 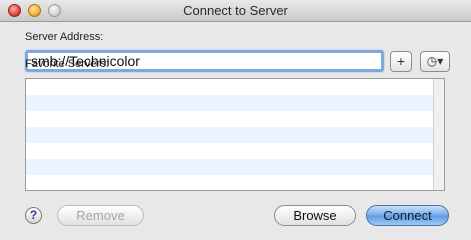 What do you see at coordinates (33, 215) in the screenshot?
I see `help-button: ?` at bounding box center [33, 215].